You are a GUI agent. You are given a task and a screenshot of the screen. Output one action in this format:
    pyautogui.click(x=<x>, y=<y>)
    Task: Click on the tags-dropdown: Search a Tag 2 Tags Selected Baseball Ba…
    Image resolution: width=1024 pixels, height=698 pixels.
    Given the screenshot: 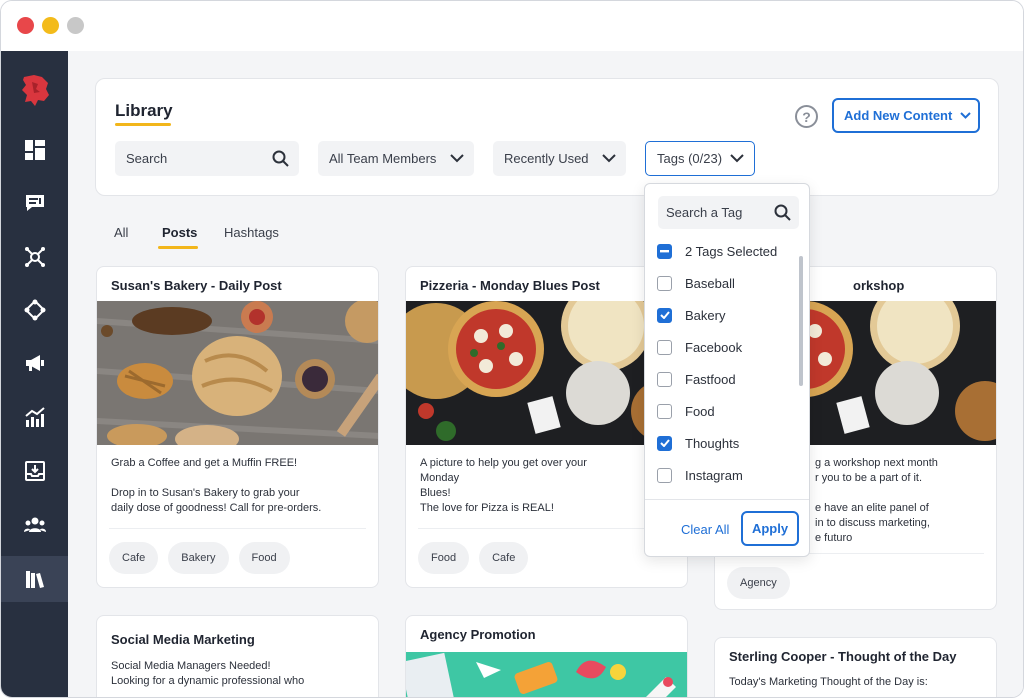 What is the action you would take?
    pyautogui.click(x=727, y=370)
    